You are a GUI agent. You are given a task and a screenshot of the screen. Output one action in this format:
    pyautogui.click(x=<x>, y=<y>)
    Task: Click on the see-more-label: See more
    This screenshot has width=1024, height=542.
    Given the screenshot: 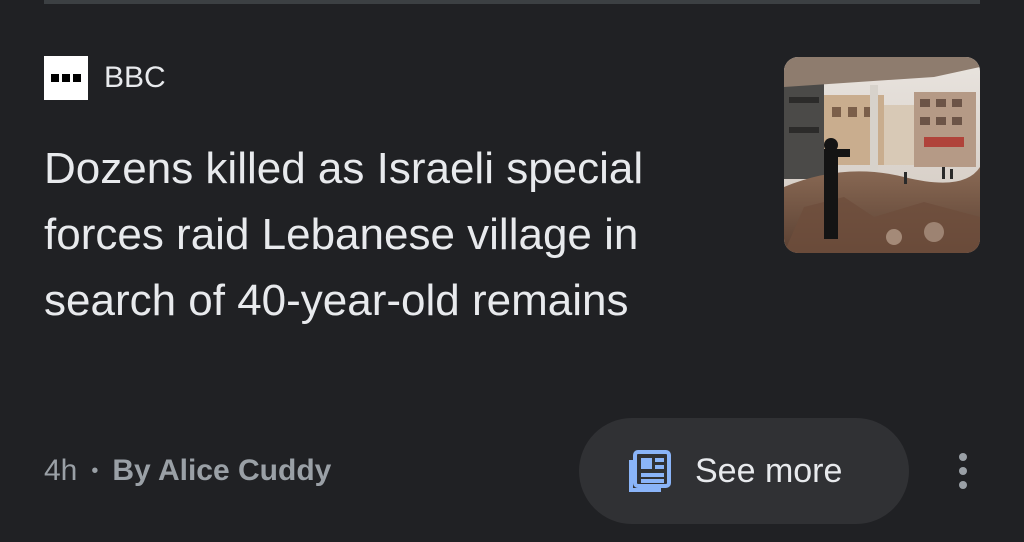 What is the action you would take?
    pyautogui.click(x=769, y=470)
    